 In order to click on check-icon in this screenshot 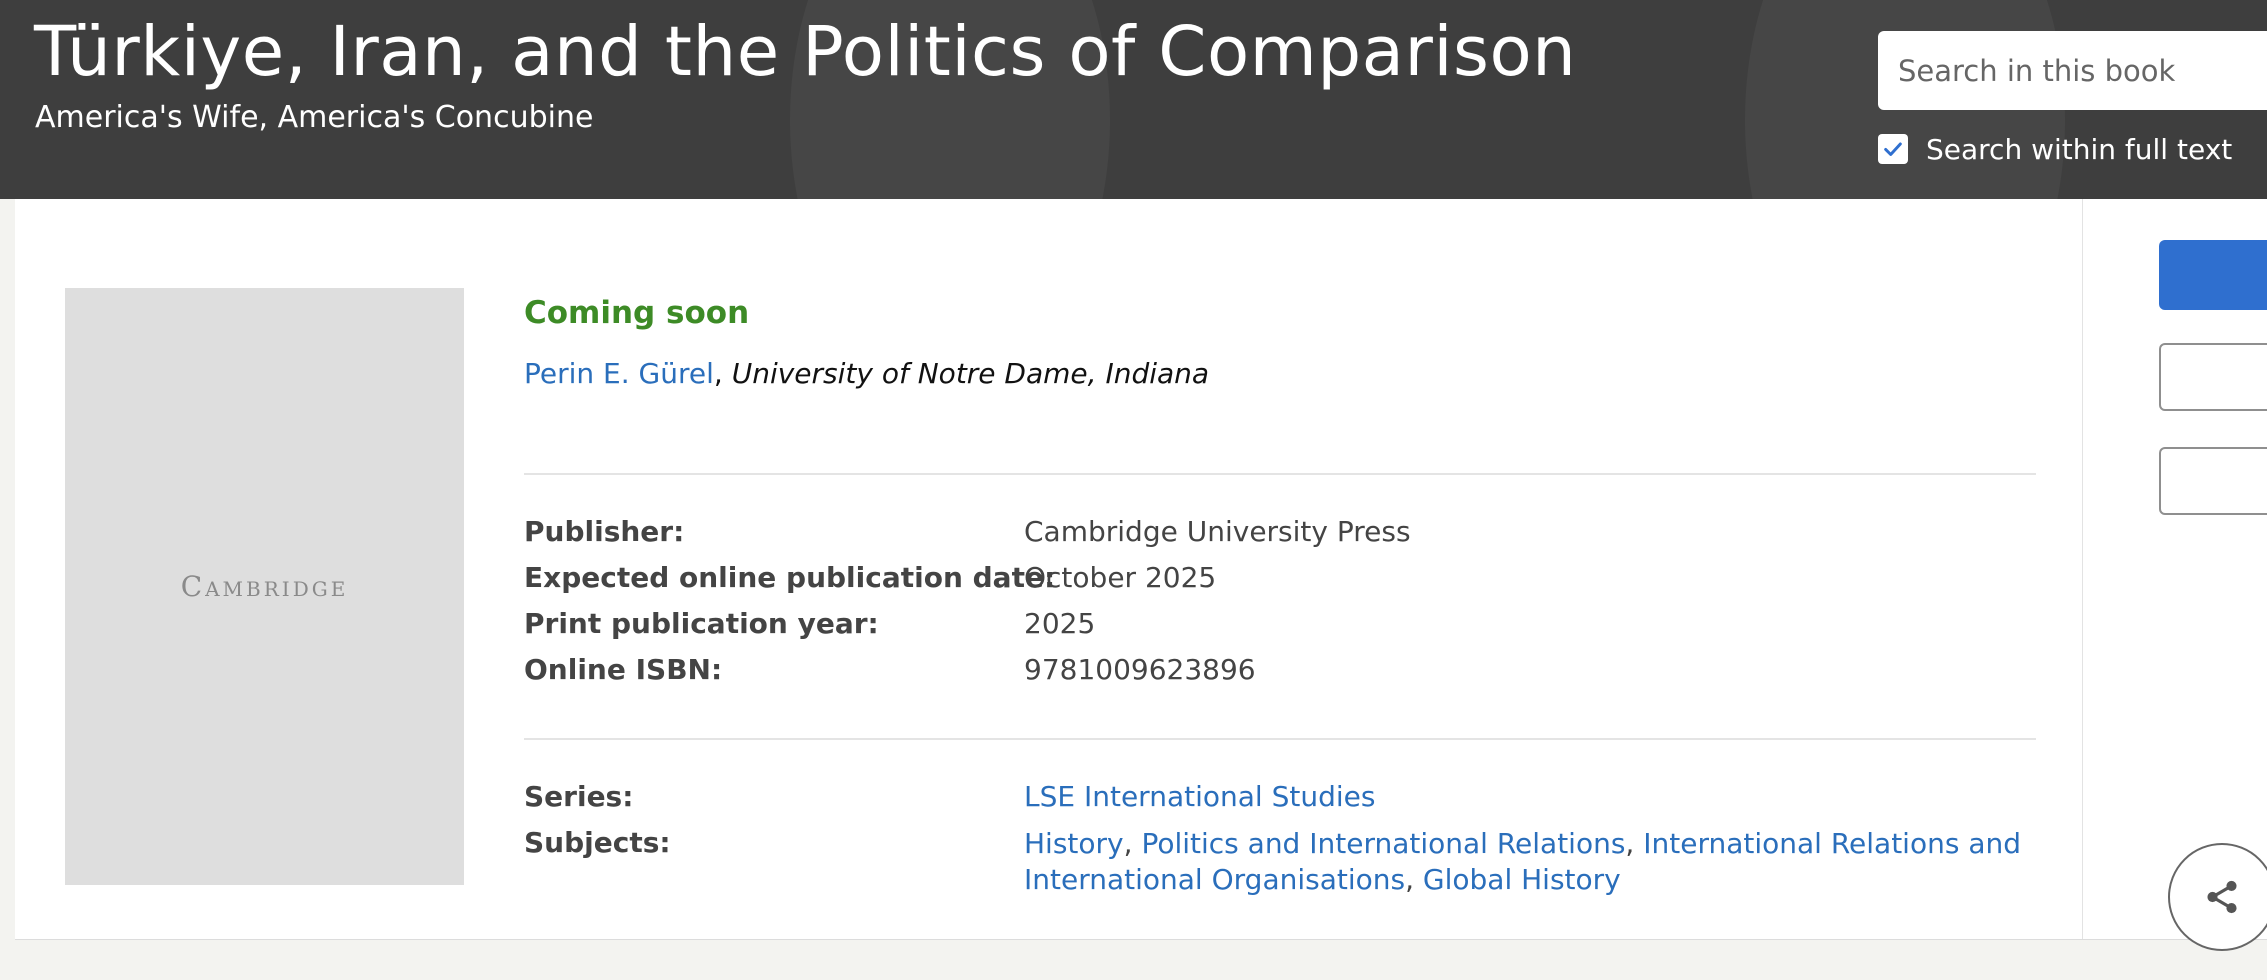, I will do `click(1893, 149)`.